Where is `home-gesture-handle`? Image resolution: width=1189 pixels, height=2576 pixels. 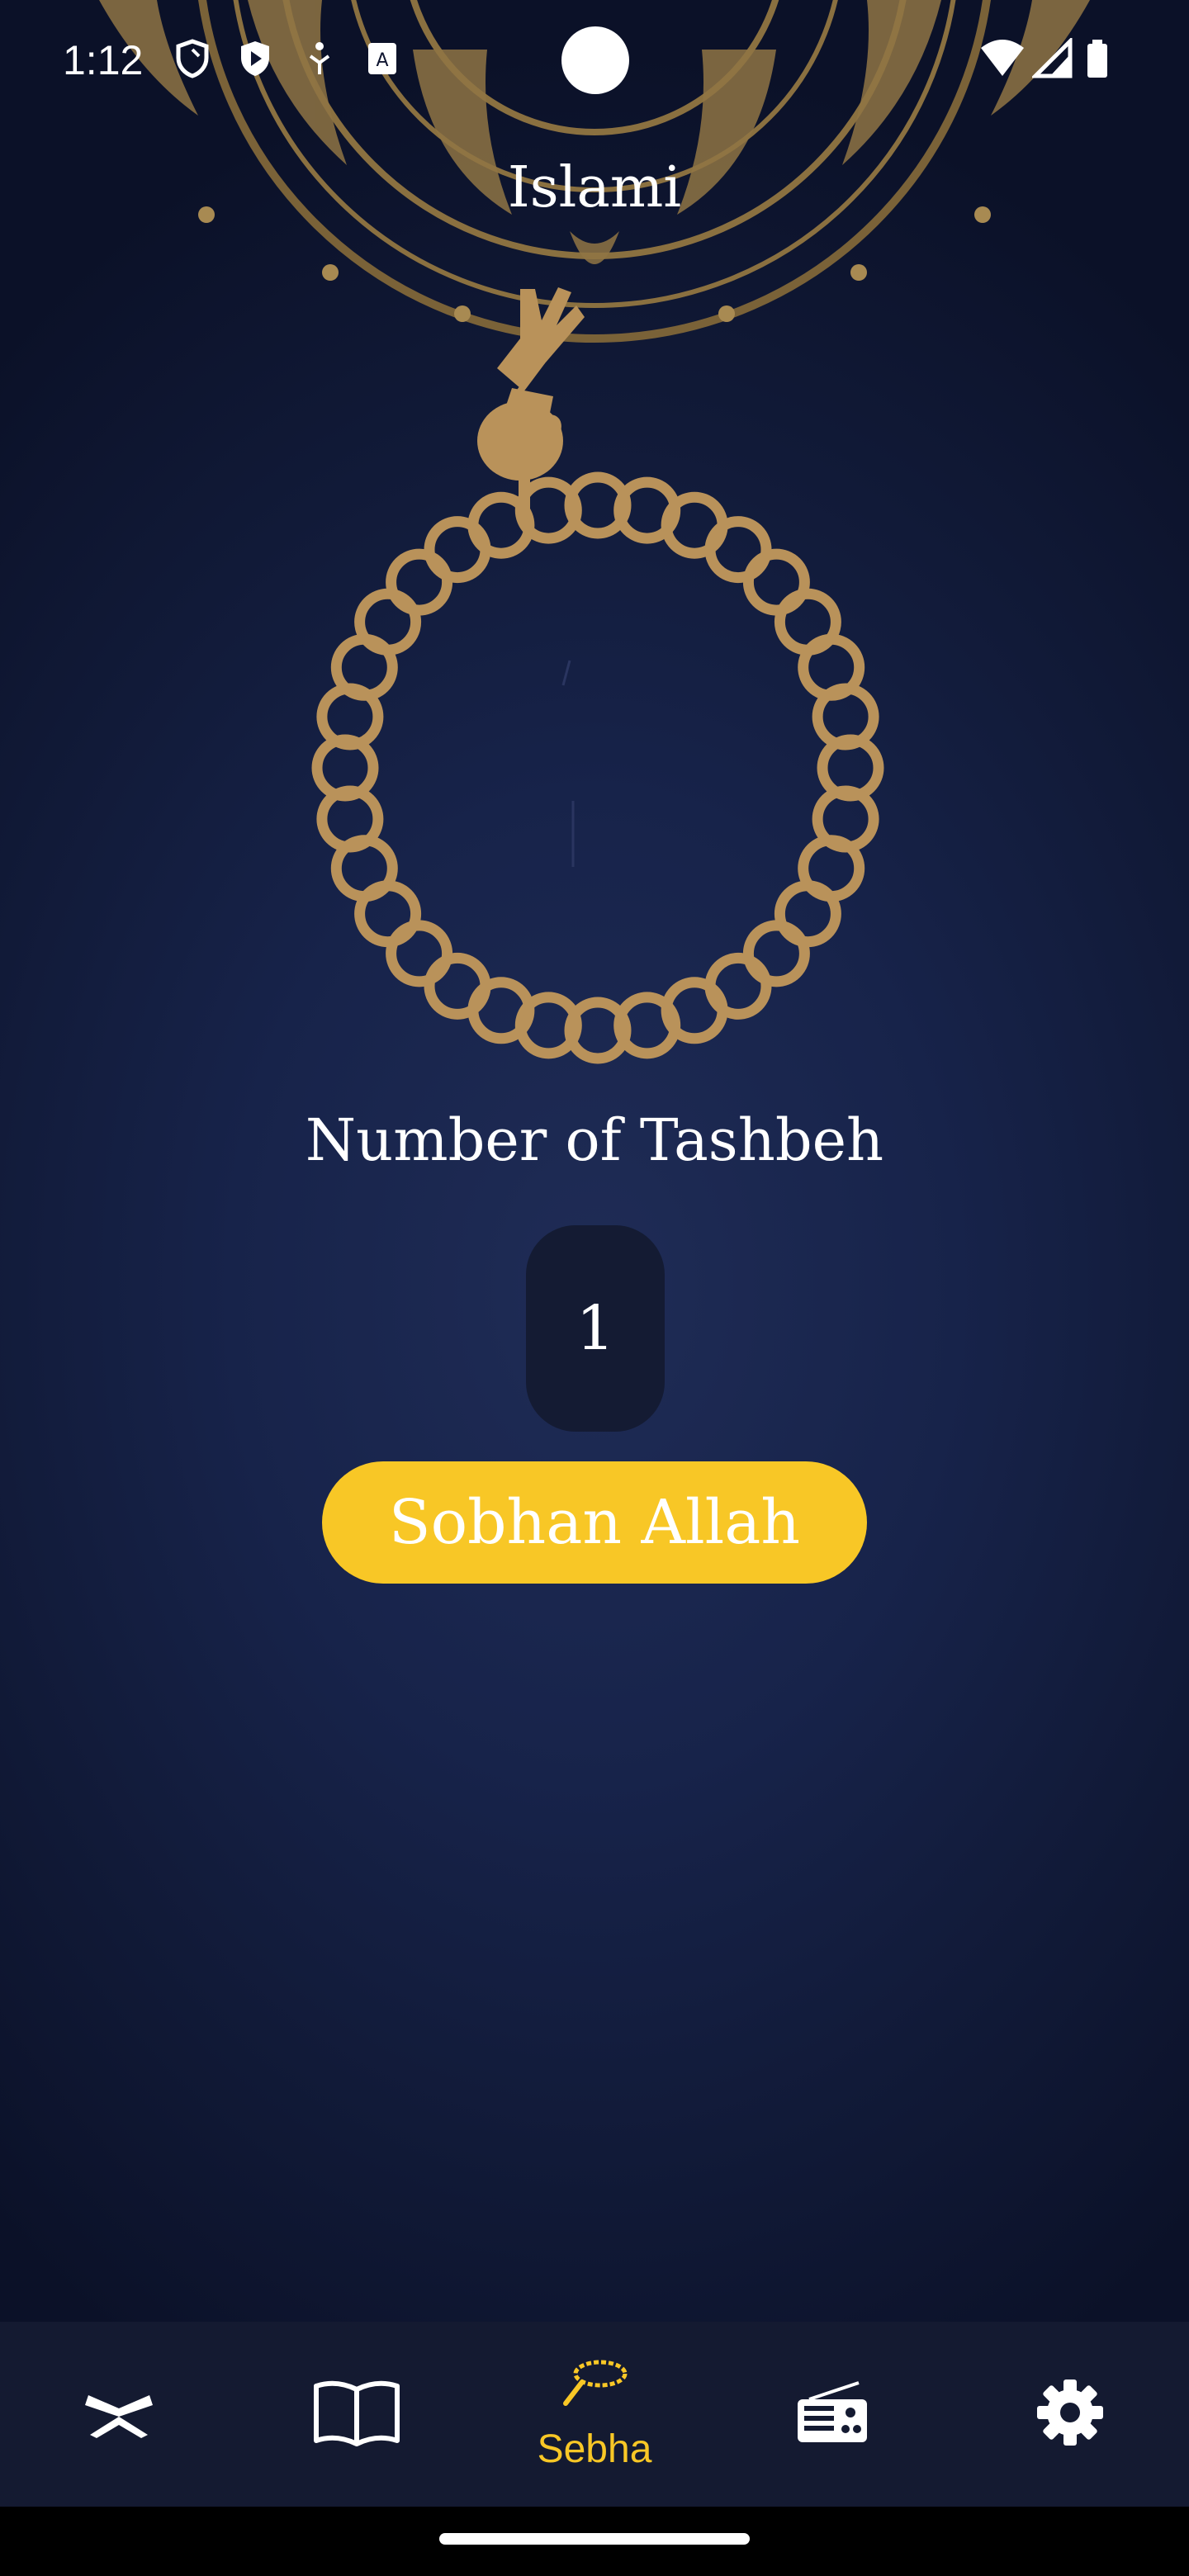 home-gesture-handle is located at coordinates (594, 2539).